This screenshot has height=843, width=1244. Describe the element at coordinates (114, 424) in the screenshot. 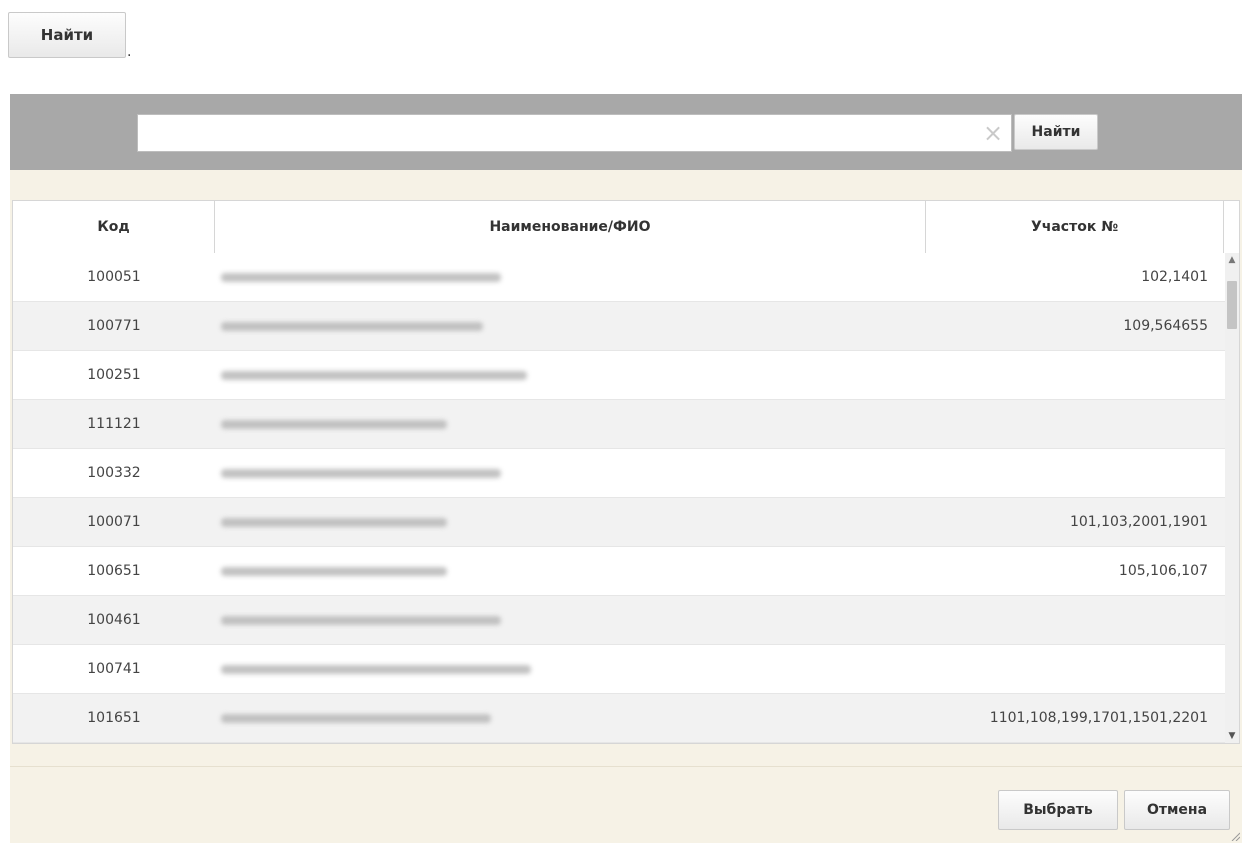

I see `cell-code: 111121` at that location.